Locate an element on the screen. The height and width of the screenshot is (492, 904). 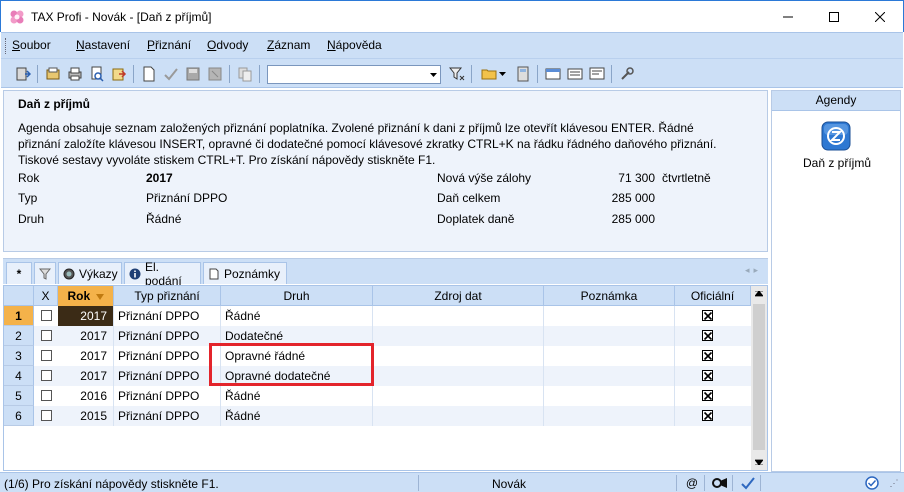
notes-button is located at coordinates (597, 74).